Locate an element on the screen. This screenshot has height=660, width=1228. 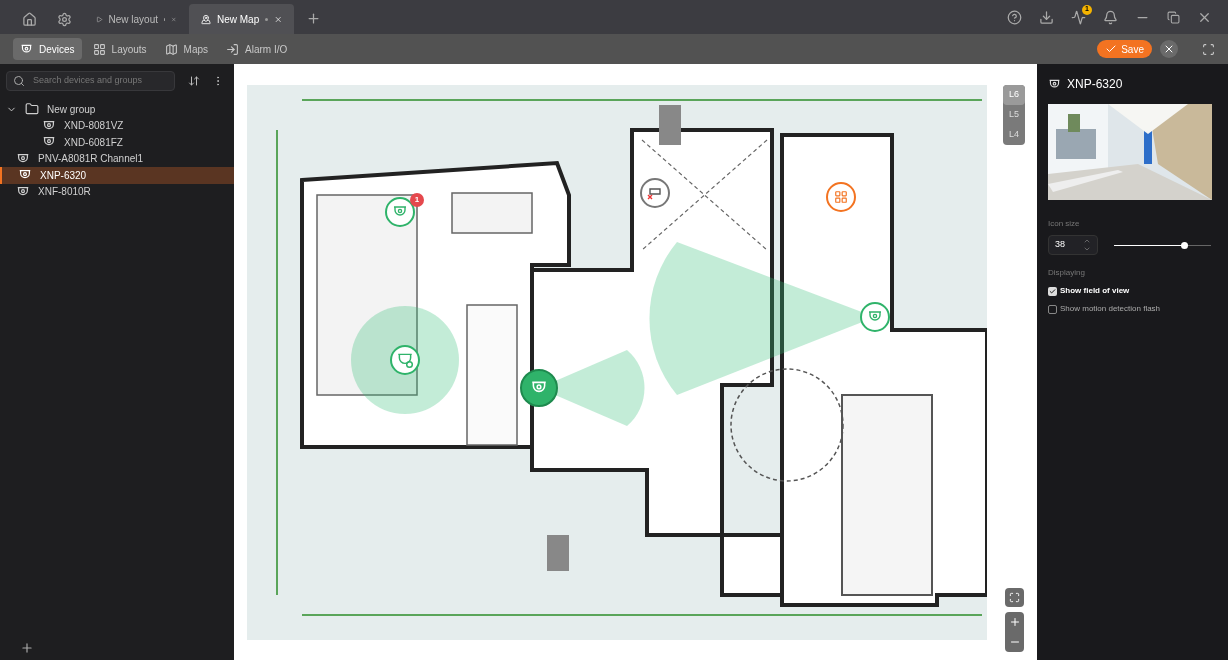
tree-item: XNF-8010R is located at coordinates (117, 191).